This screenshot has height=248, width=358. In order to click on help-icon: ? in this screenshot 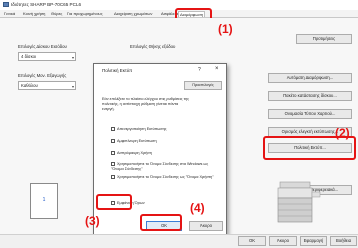, I will do `click(199, 70)`.